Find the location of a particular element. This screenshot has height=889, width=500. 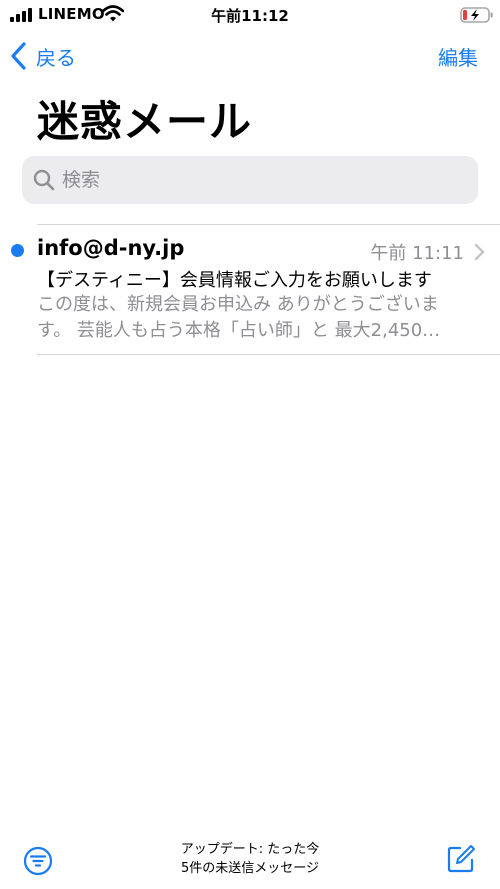

search-input is located at coordinates (262, 180).